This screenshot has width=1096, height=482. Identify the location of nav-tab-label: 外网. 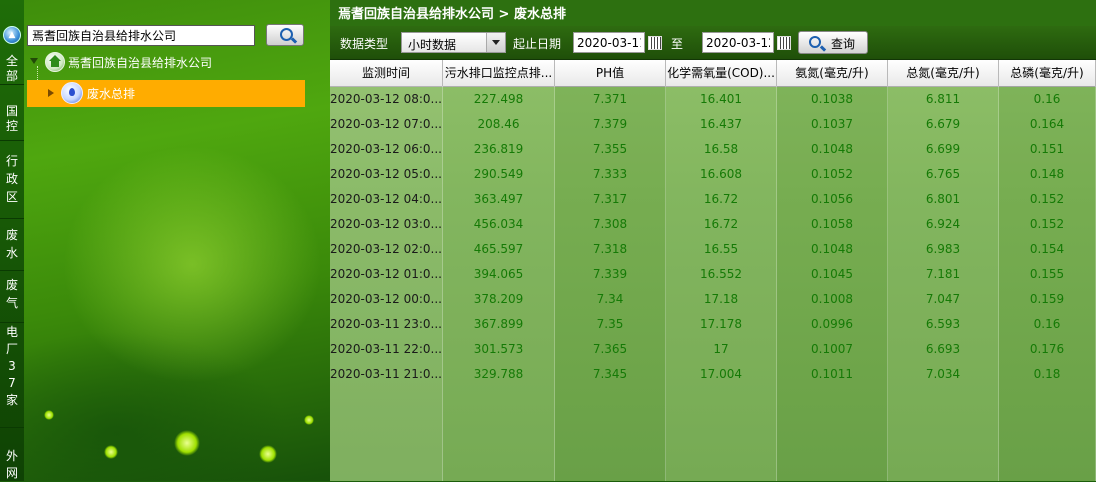
(11, 464).